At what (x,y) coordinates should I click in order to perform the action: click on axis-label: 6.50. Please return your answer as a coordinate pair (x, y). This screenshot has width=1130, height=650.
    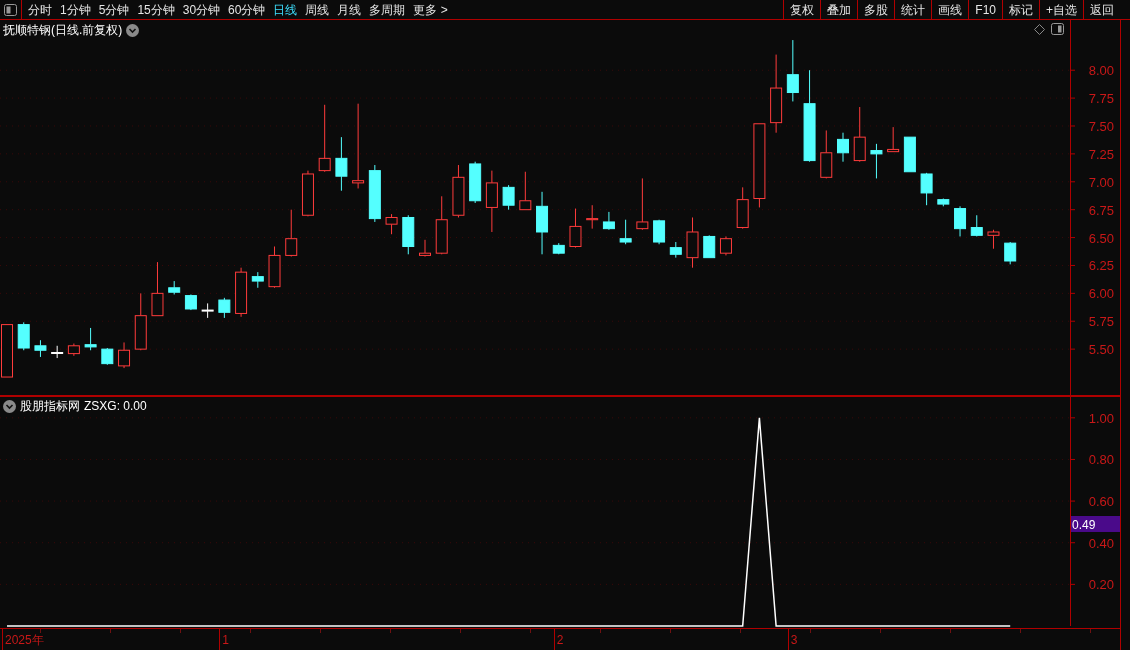
    Looking at the image, I should click on (1101, 238).